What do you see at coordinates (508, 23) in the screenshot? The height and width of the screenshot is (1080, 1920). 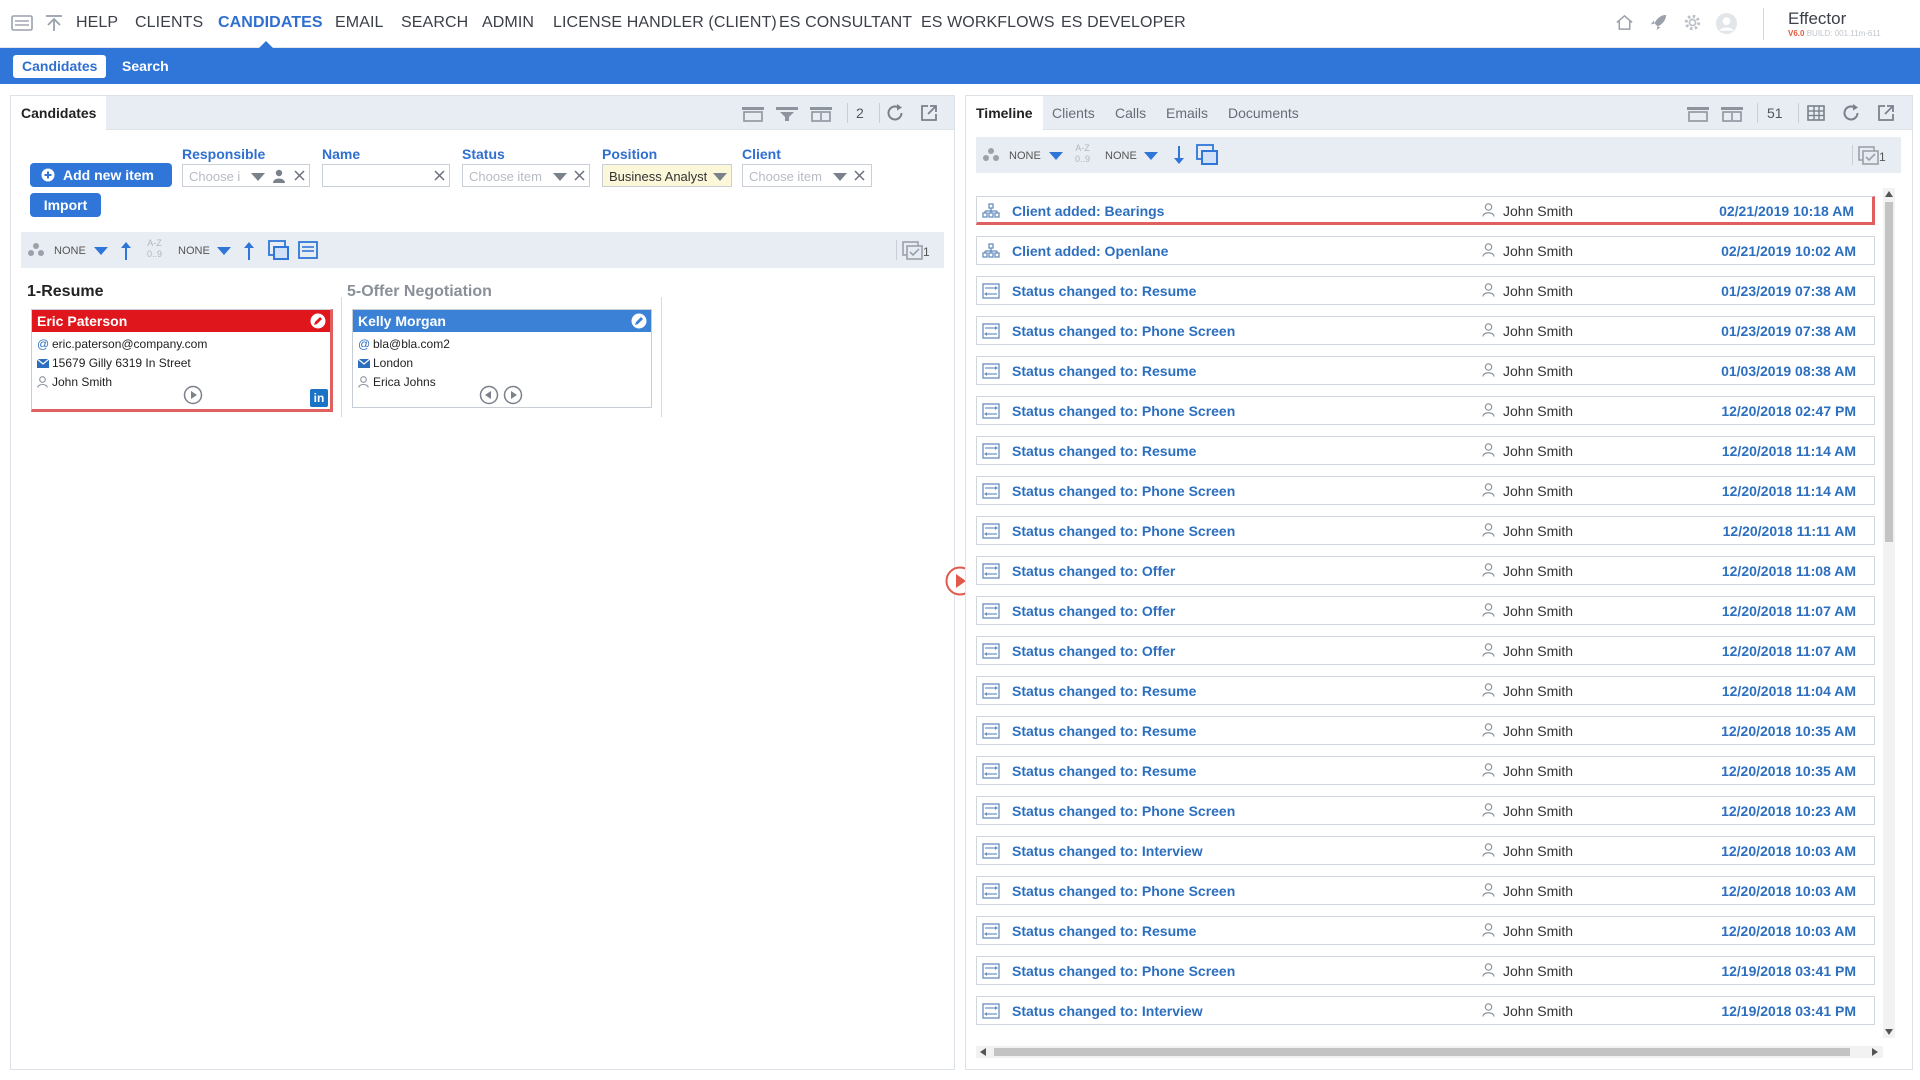 I see `nav-admin: ADMIN` at bounding box center [508, 23].